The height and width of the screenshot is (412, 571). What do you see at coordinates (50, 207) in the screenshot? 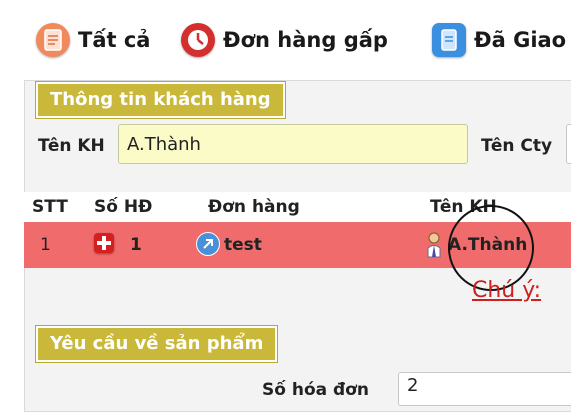
I see `header-stt: STT` at bounding box center [50, 207].